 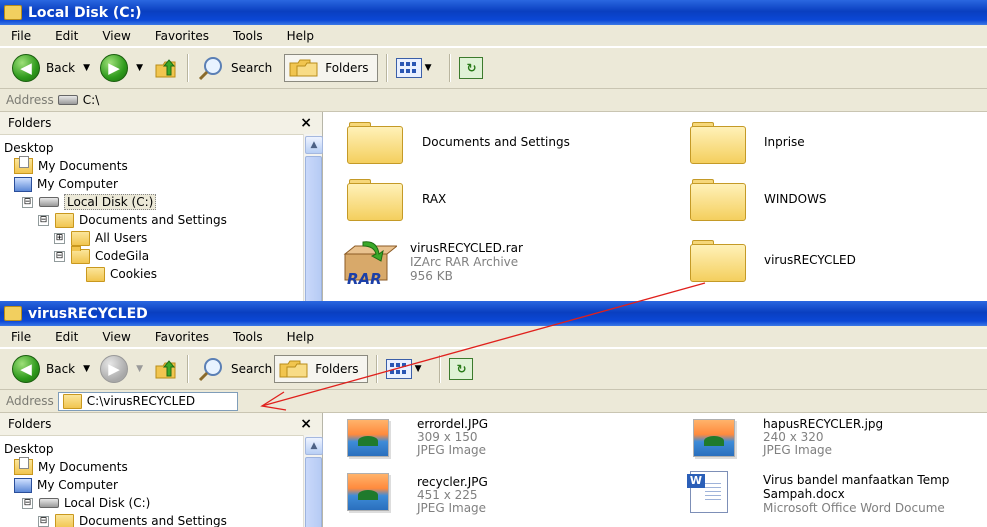 I want to click on tree-item-label: My Documents, so click(x=83, y=166).